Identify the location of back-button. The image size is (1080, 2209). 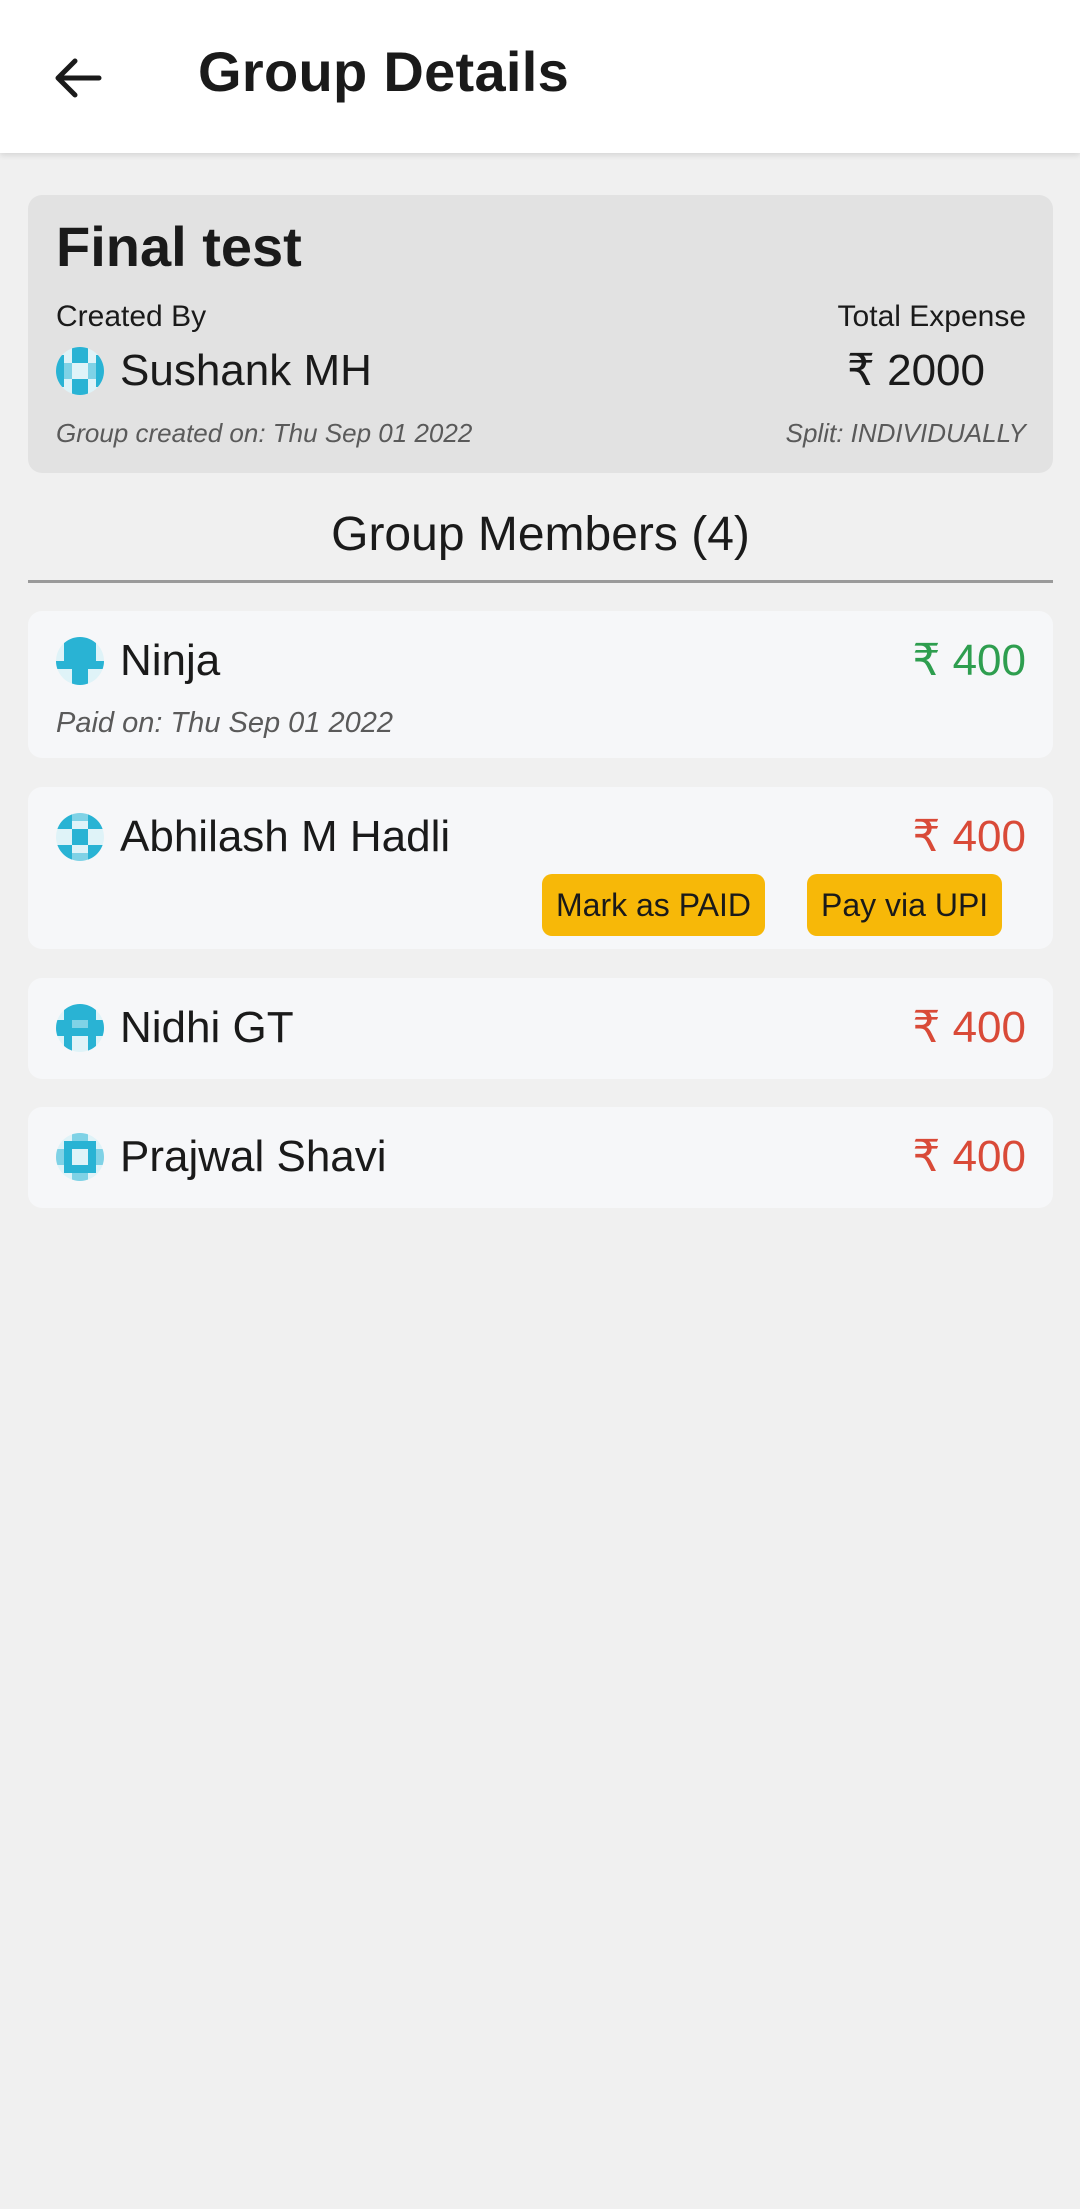
(78, 78).